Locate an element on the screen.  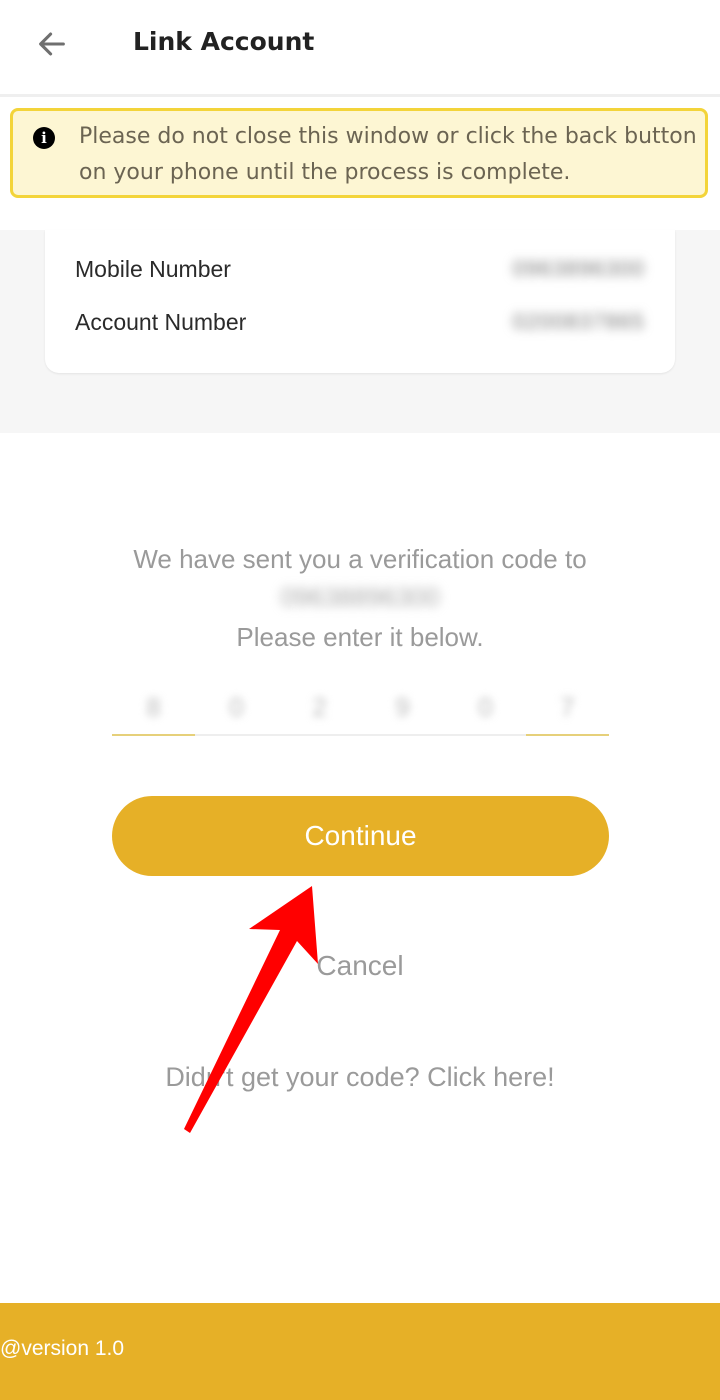
account-number-row: Account Number 0200837865 is located at coordinates (360, 323).